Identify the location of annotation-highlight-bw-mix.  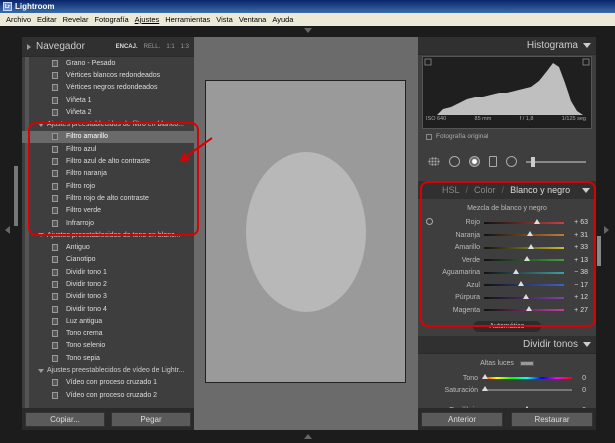
(508, 254).